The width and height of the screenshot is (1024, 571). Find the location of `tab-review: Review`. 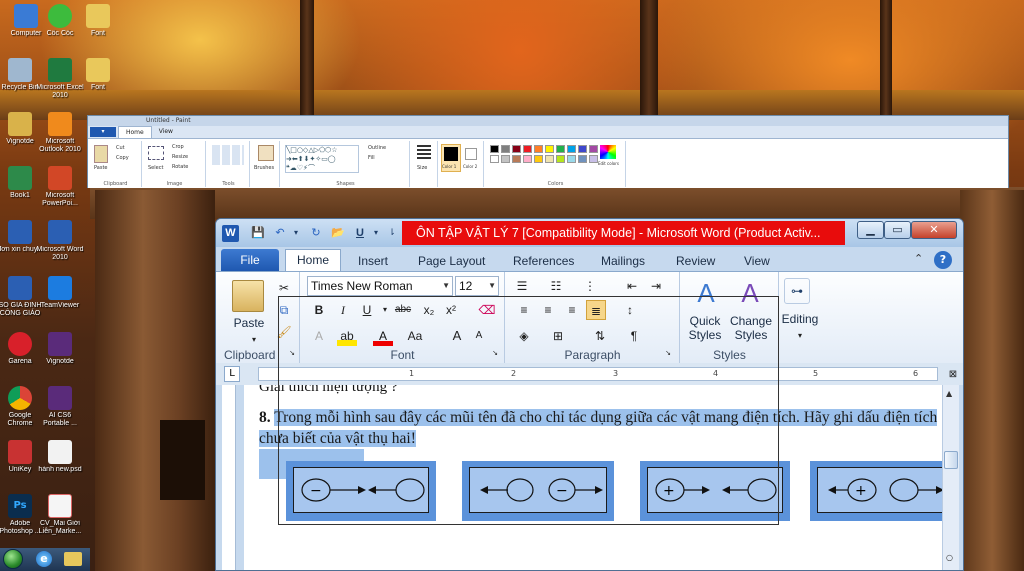

tab-review: Review is located at coordinates (695, 261).